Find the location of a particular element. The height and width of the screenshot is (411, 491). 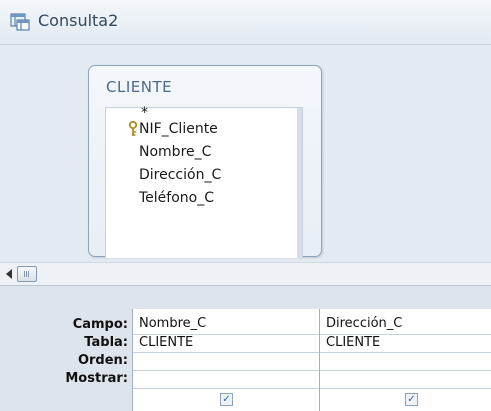

row-label-campo: Campo: is located at coordinates (100, 324).